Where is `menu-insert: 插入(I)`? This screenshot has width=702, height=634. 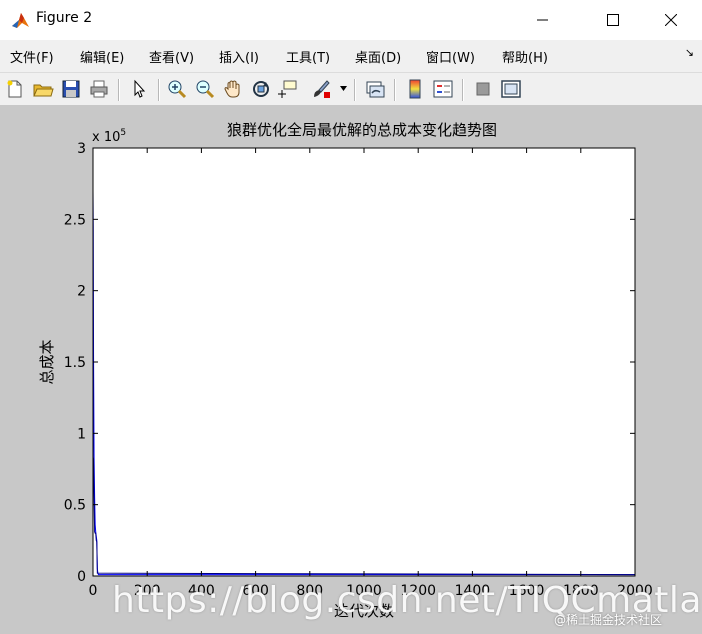 menu-insert: 插入(I) is located at coordinates (239, 56).